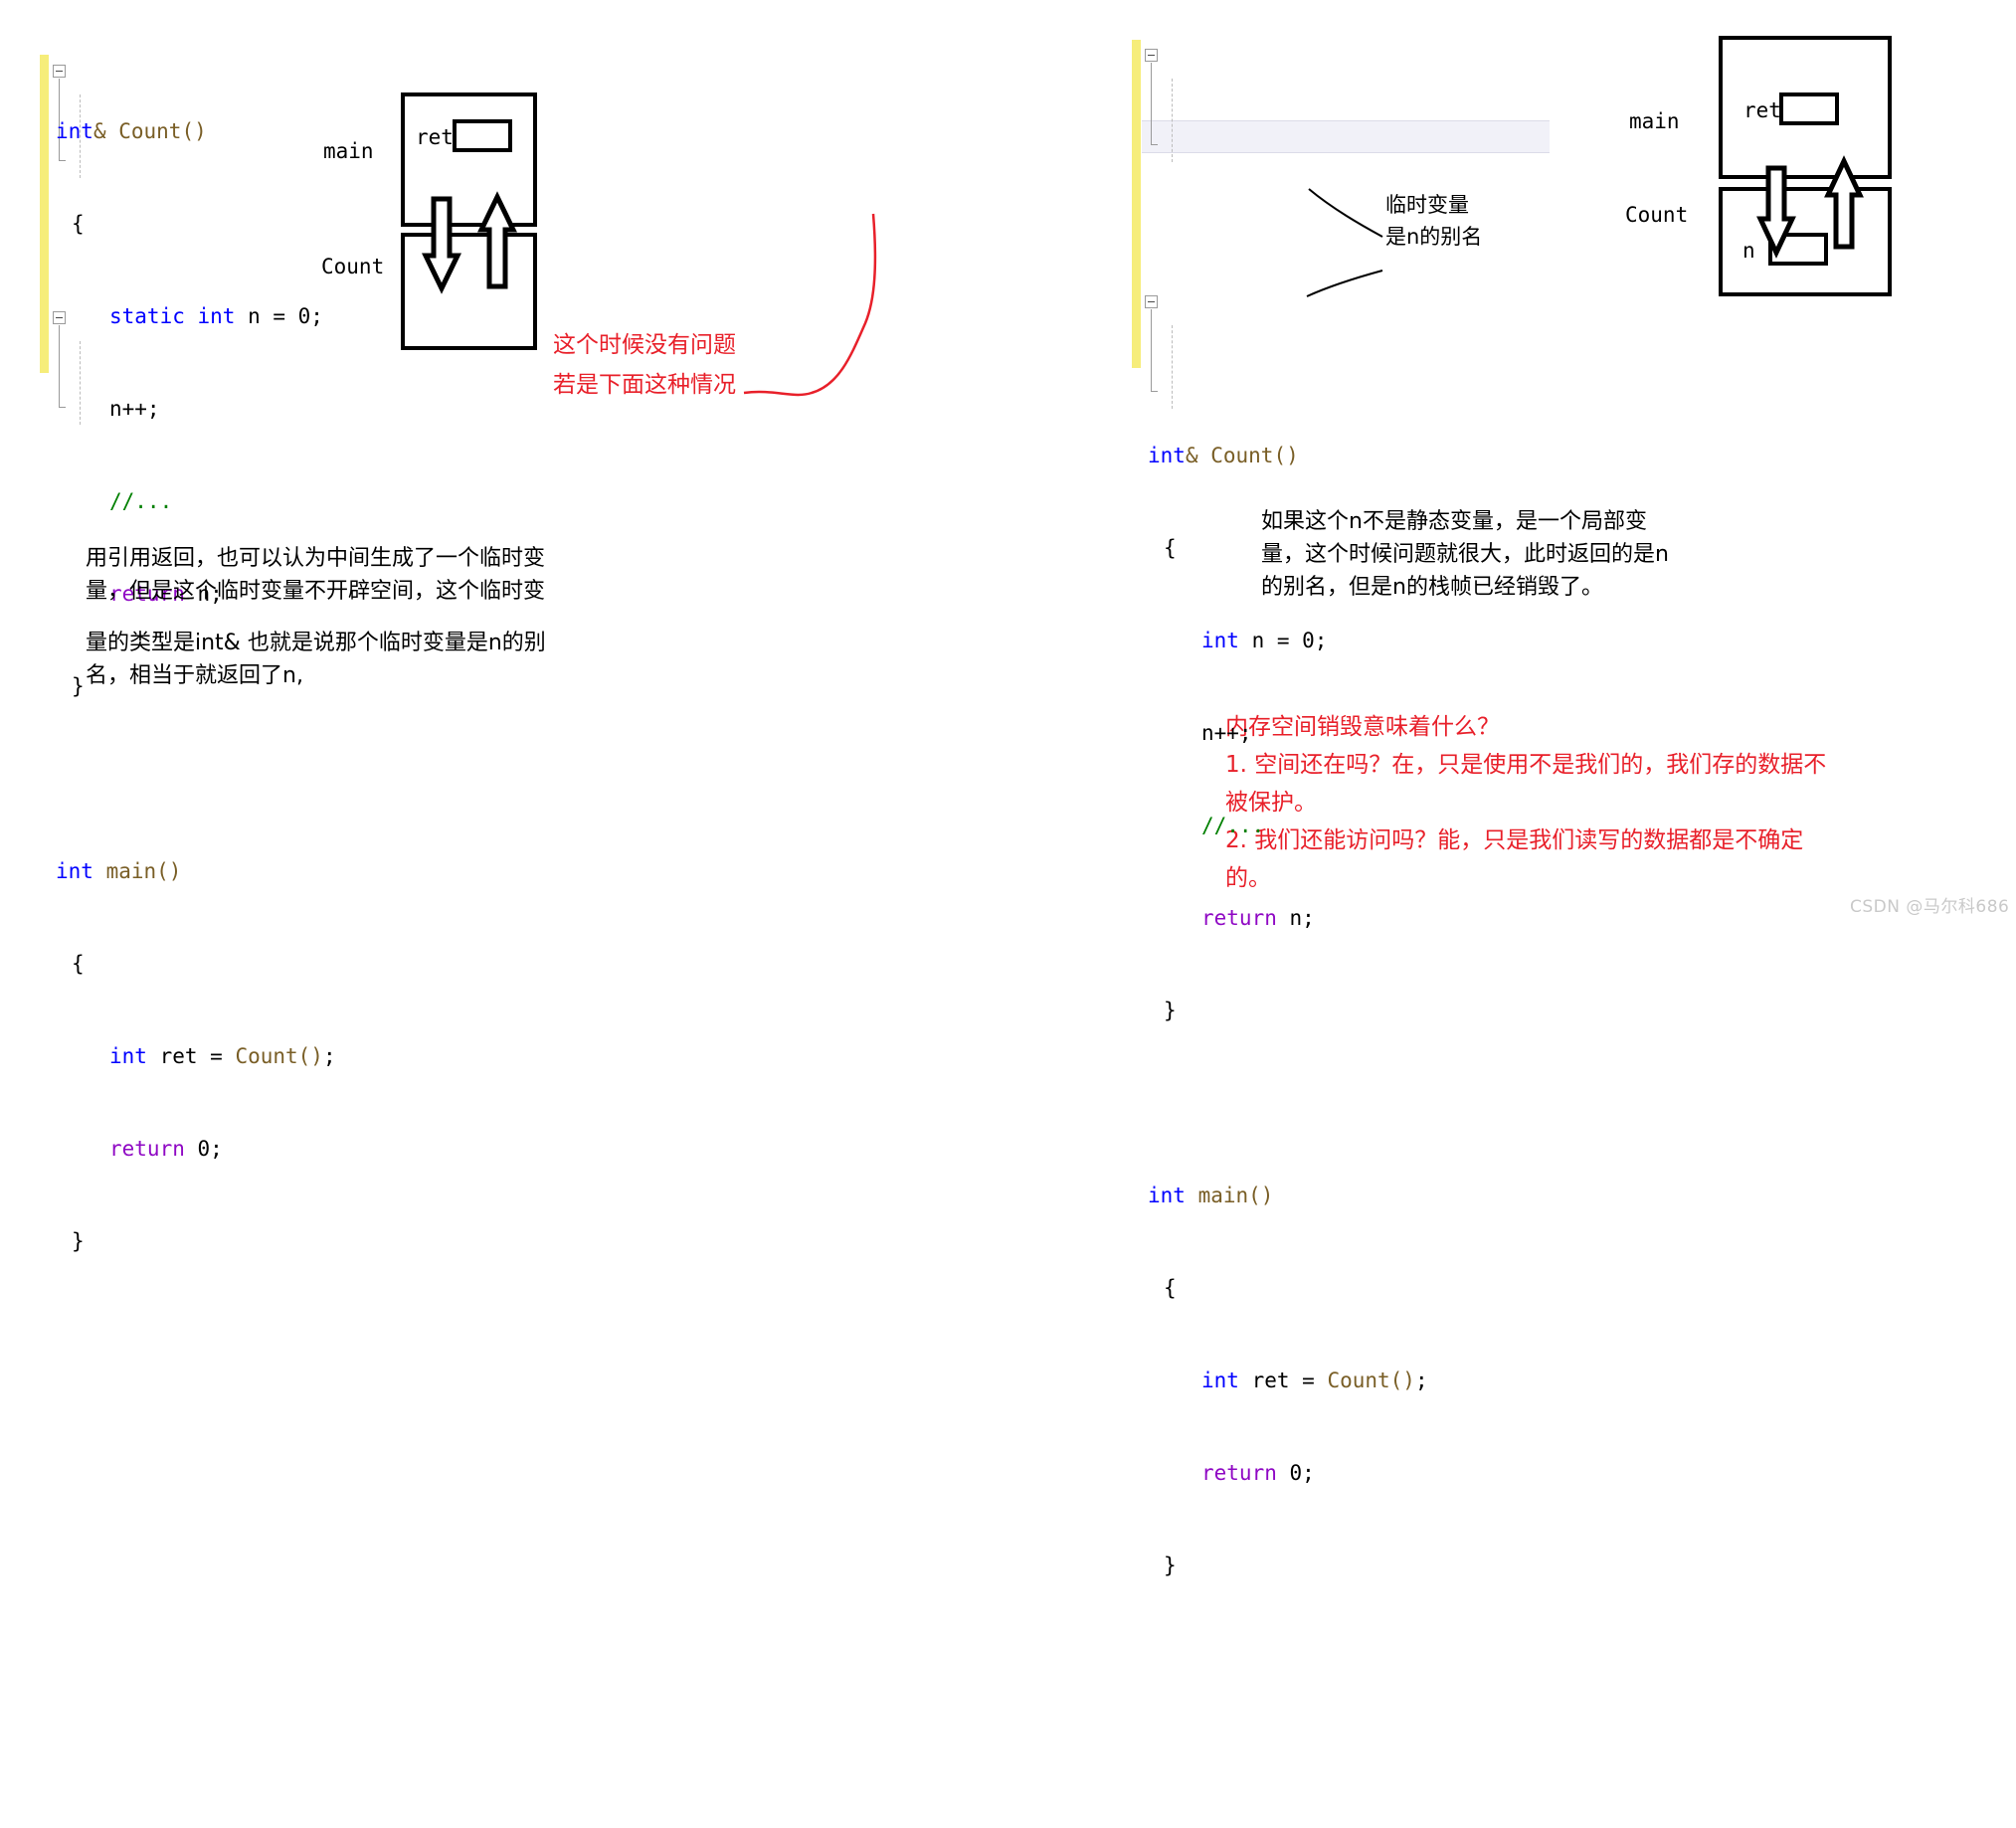 The image size is (2016, 1828). What do you see at coordinates (80, 383) in the screenshot?
I see `indent-guide-main` at bounding box center [80, 383].